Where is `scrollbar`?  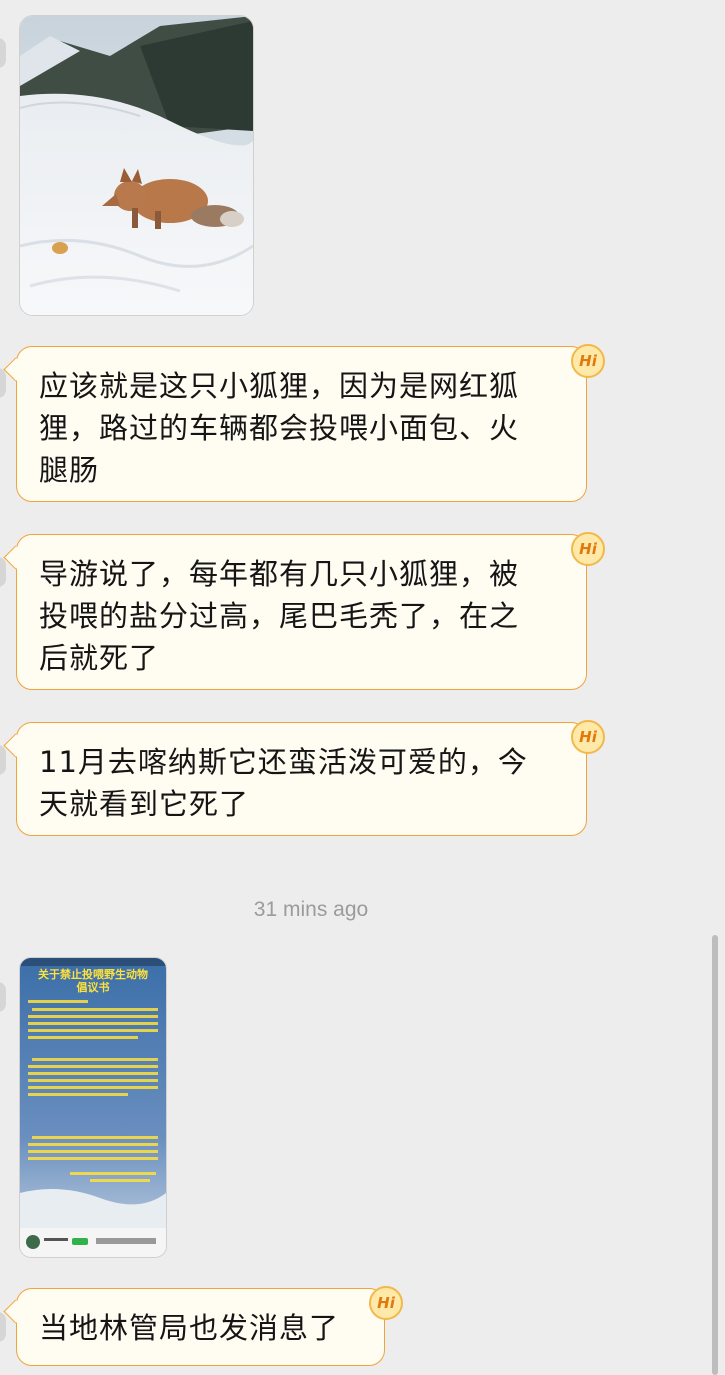
scrollbar is located at coordinates (715, 1155).